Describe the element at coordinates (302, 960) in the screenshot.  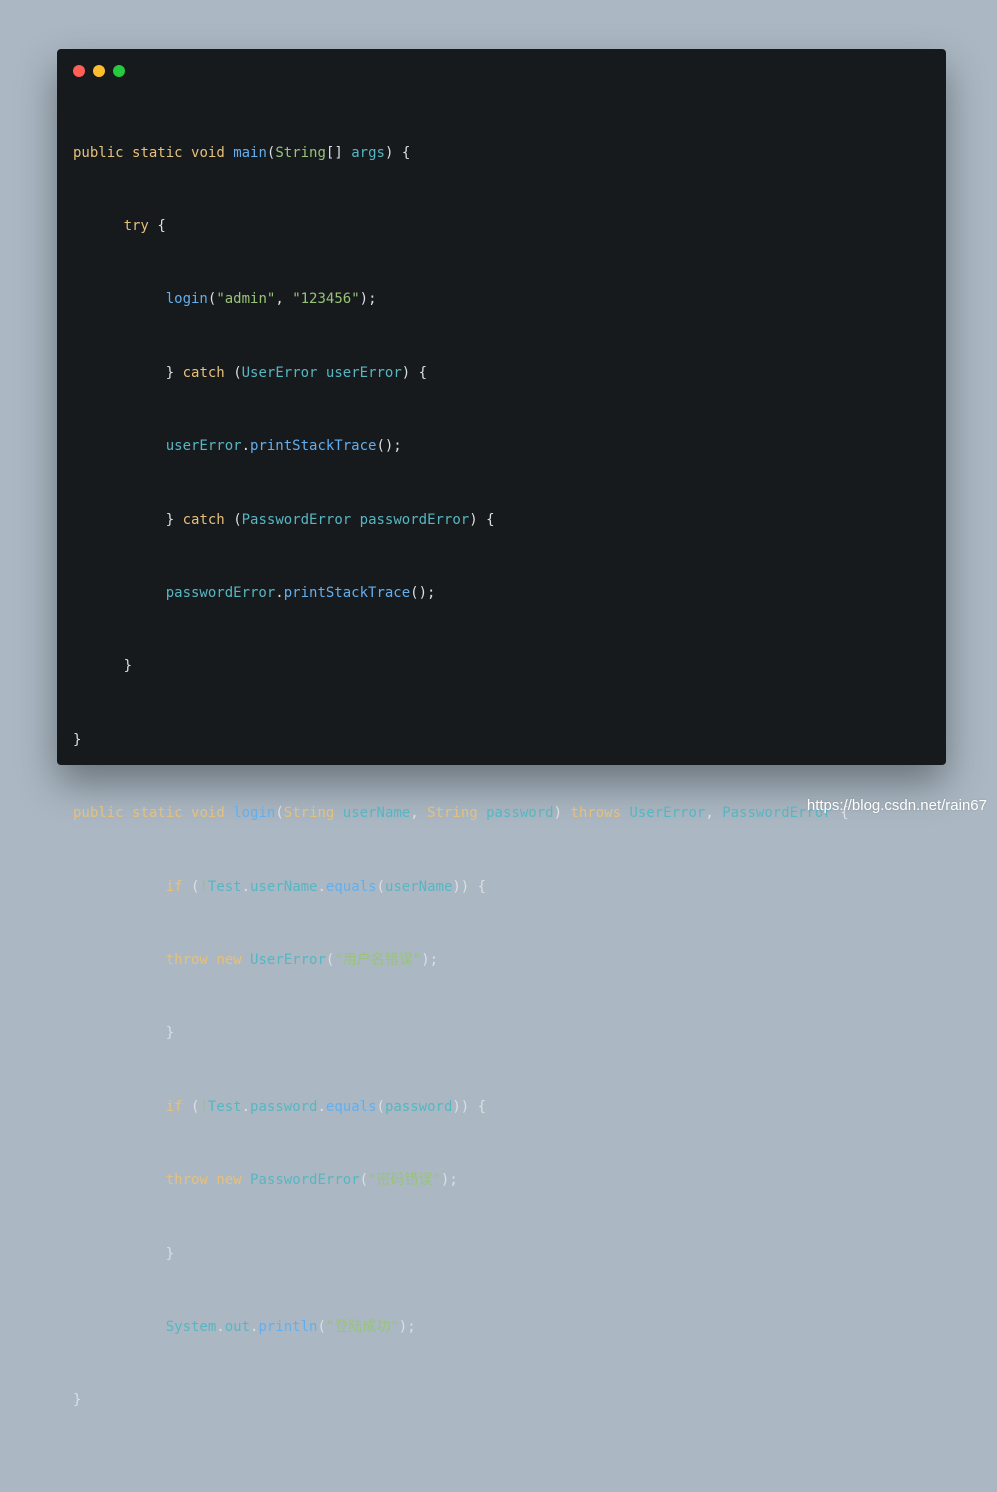
I see `code-line-12: throw new UserError("用户名错误");` at that location.